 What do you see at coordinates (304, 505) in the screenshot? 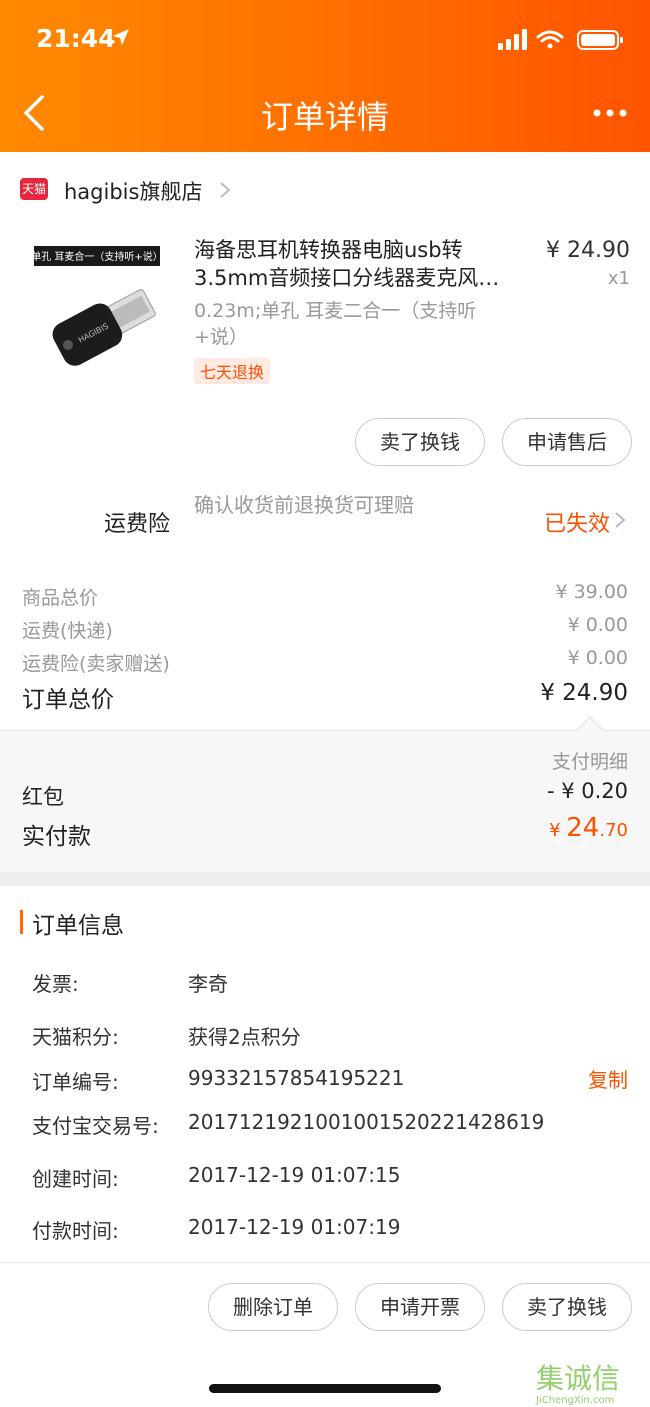
I see `insurance-desc: 确认收货前退换货可理赔` at bounding box center [304, 505].